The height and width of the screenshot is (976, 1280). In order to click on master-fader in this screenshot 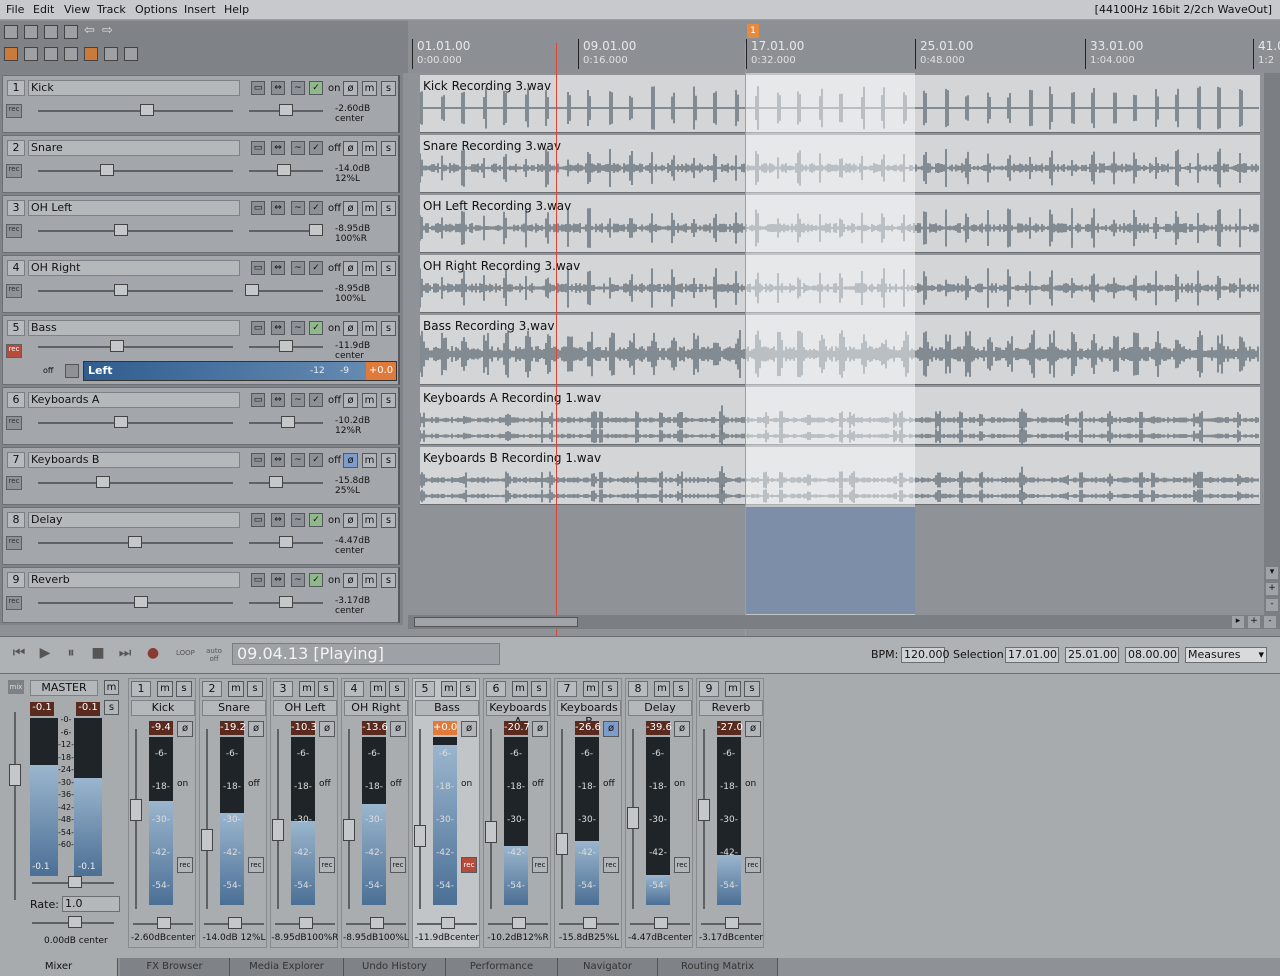, I will do `click(15, 806)`.